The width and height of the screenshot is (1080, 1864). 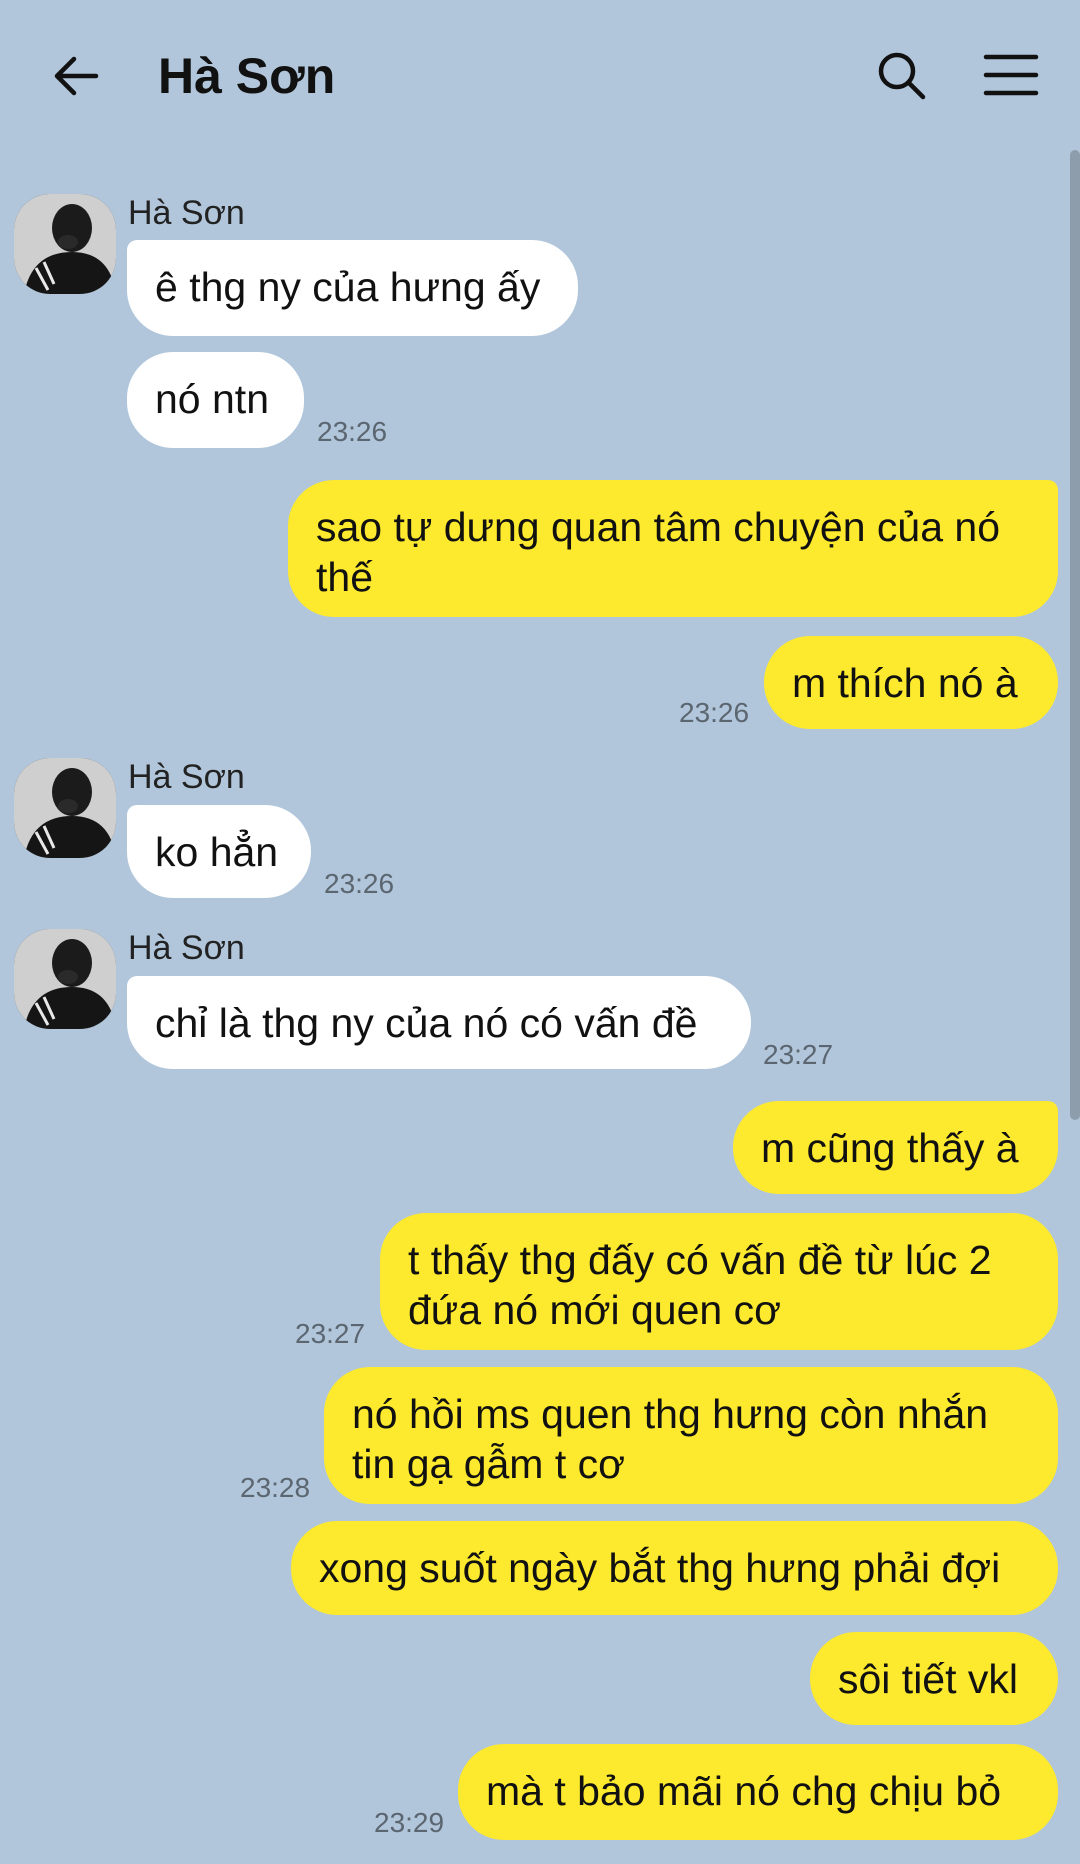 I want to click on hamburger-menu-icon, so click(x=1011, y=75).